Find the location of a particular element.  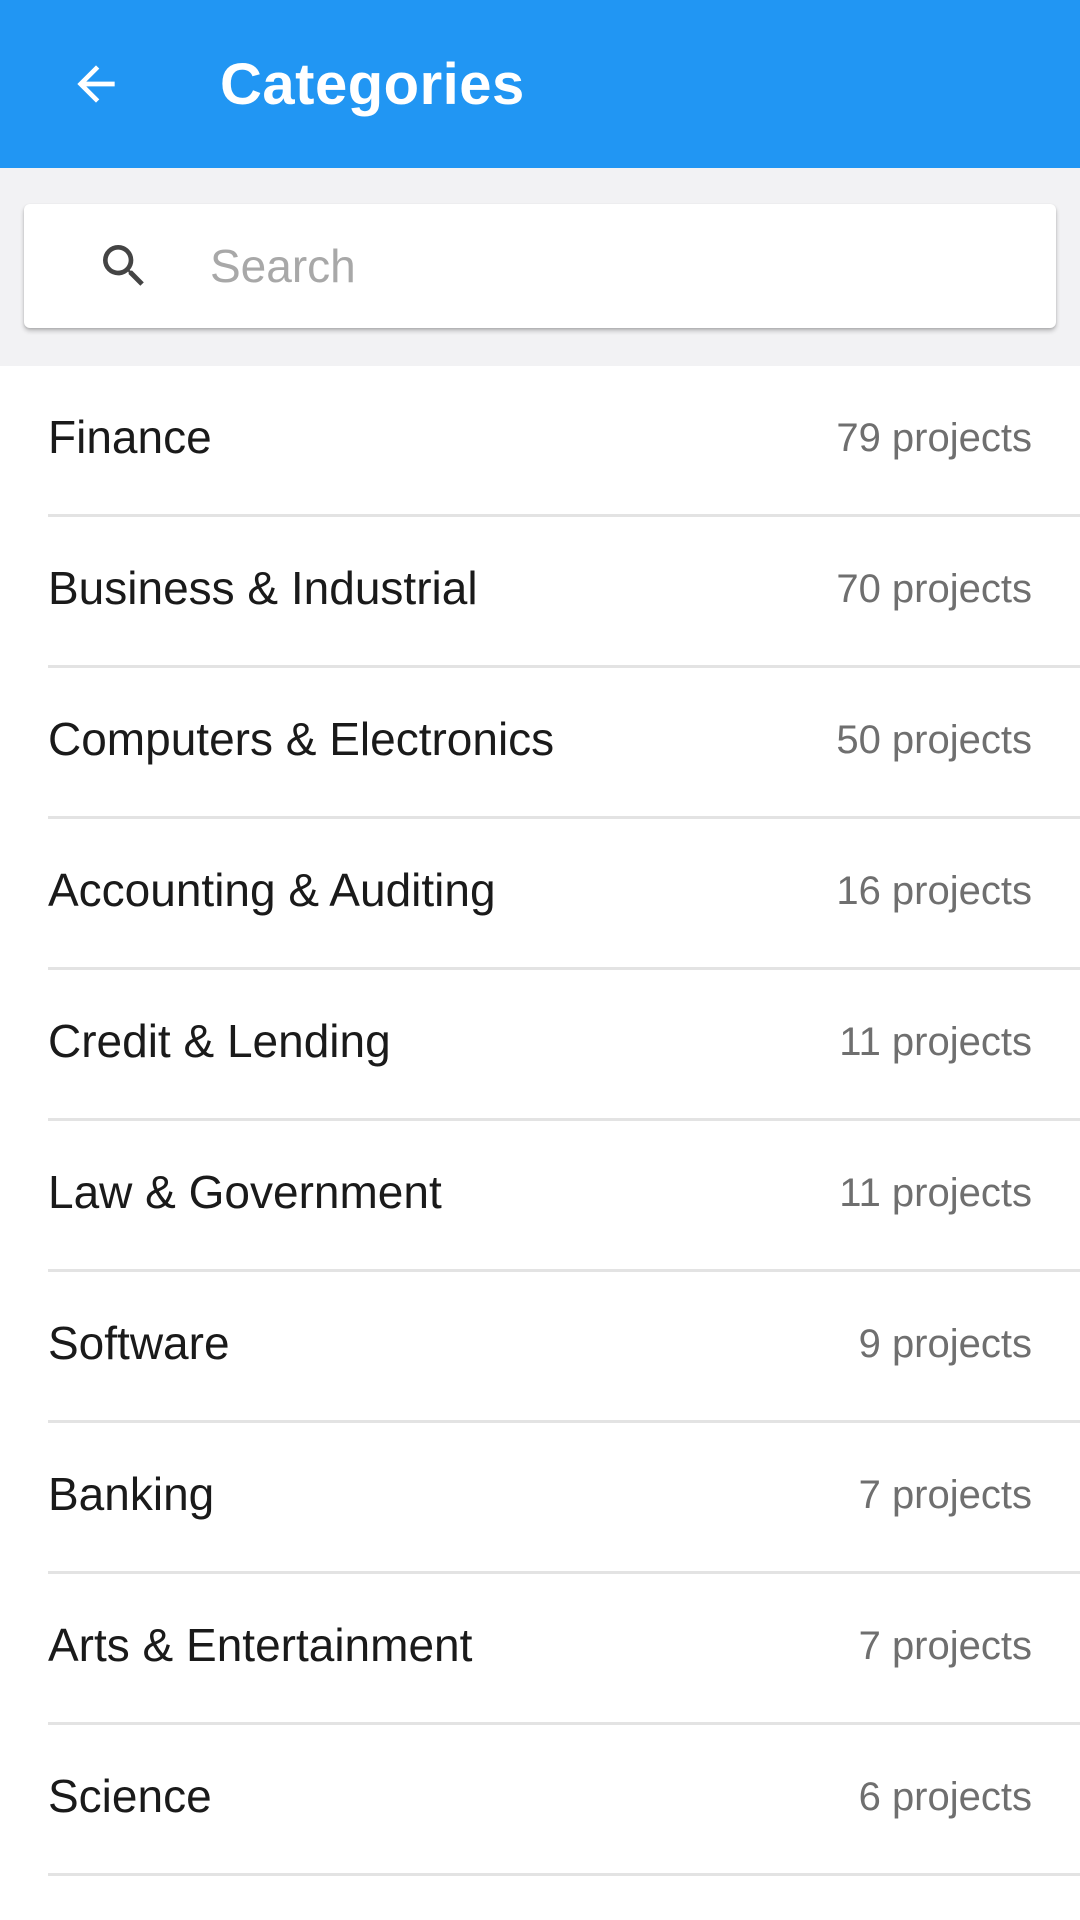

category-row-arts-entertainment: Arts & Entertainment 7 projects is located at coordinates (564, 1649).